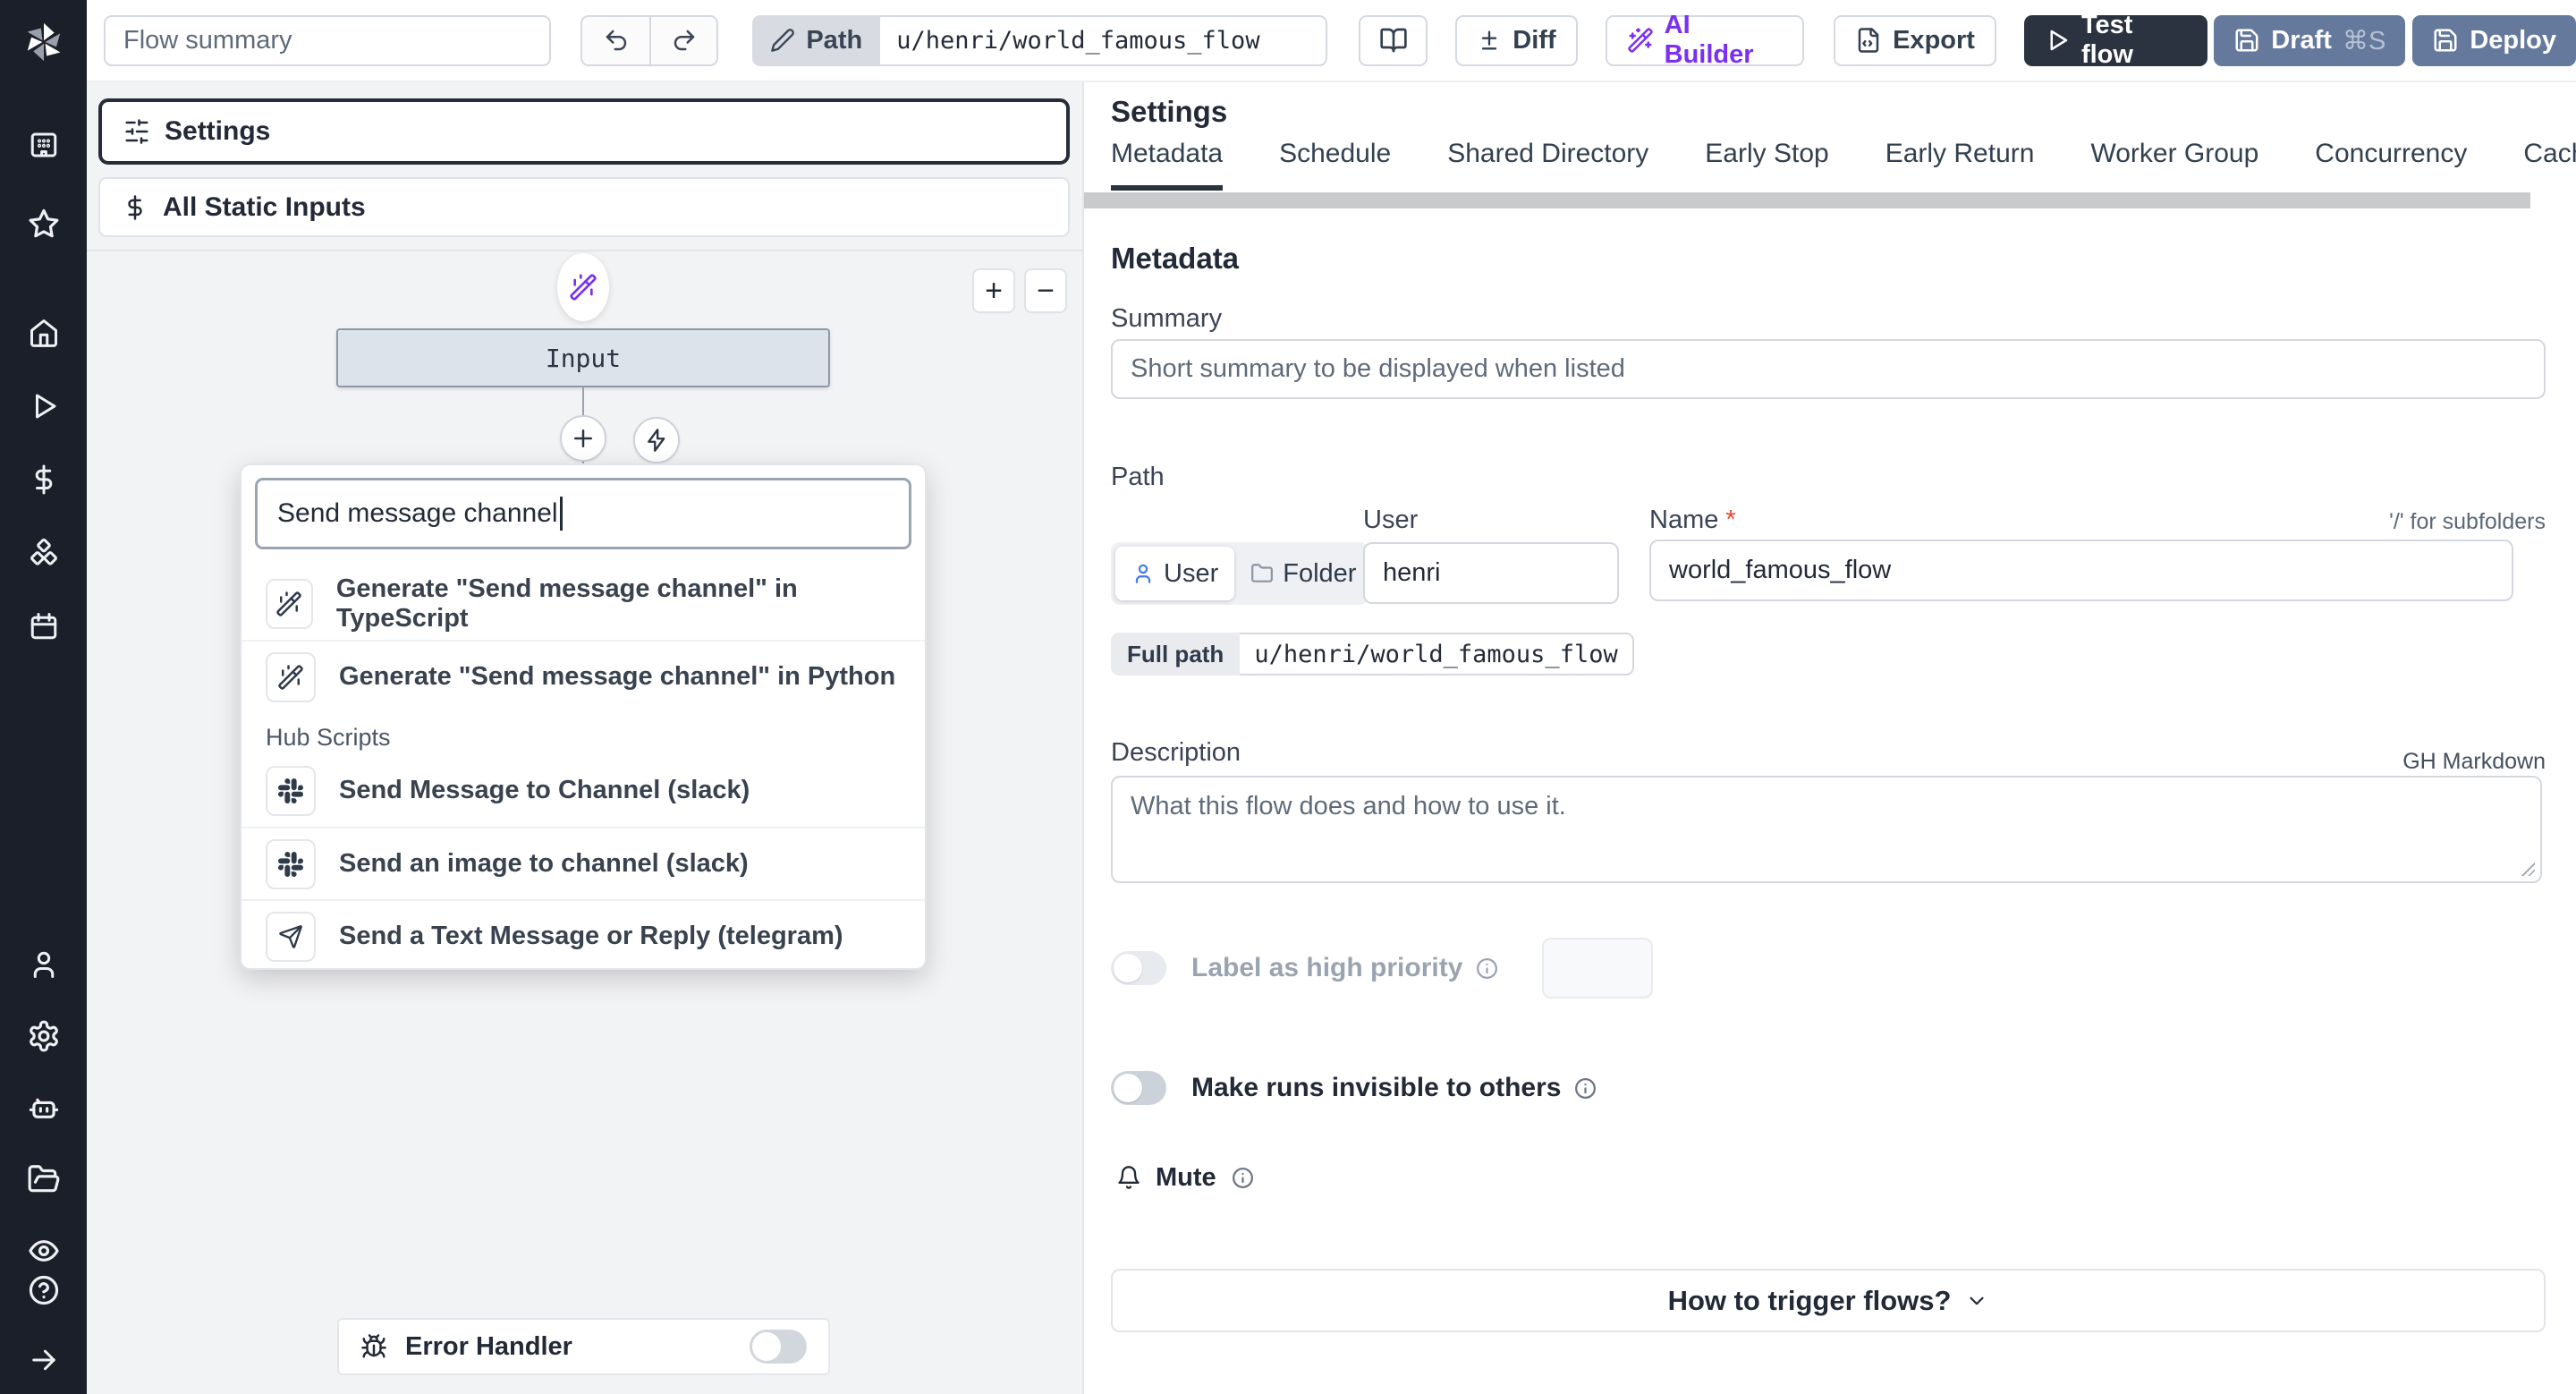 This screenshot has width=2576, height=1394. What do you see at coordinates (1766, 165) in the screenshot?
I see `tab-early-stop: Early Stop` at bounding box center [1766, 165].